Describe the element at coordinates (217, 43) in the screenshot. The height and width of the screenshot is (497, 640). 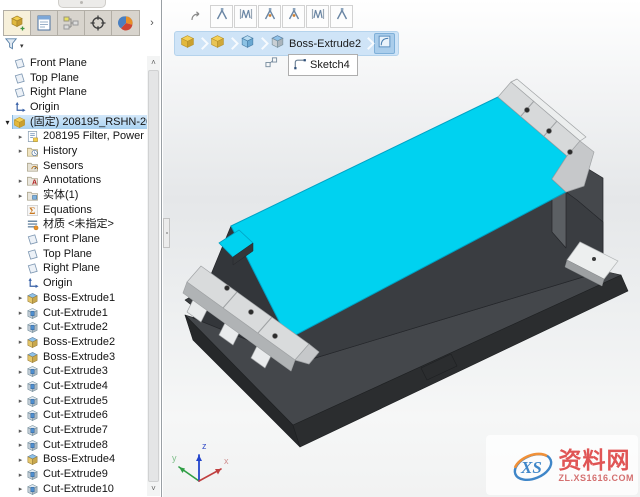
I see `breadcrumb-segment-part-gold` at that location.